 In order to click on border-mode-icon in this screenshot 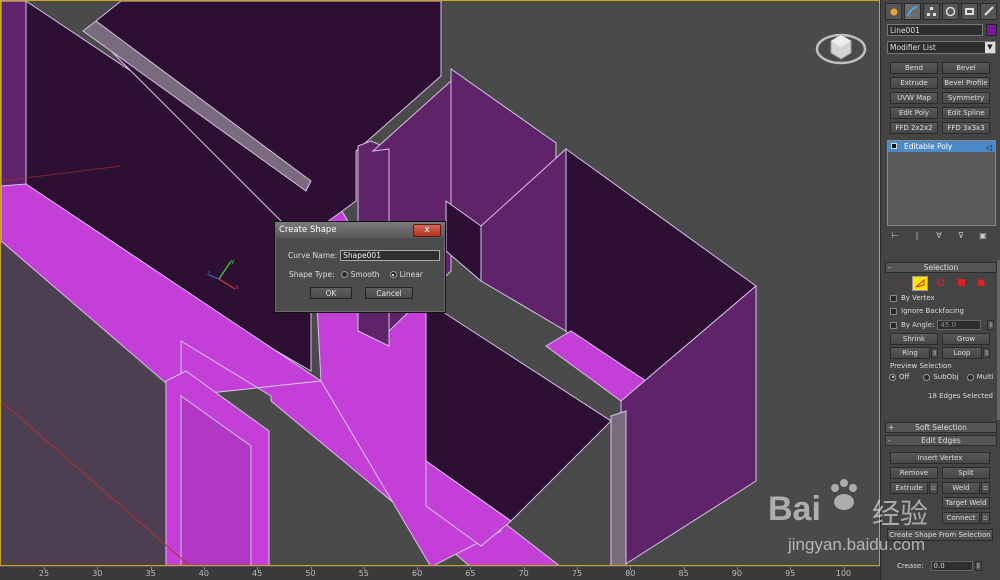, I will do `click(941, 282)`.